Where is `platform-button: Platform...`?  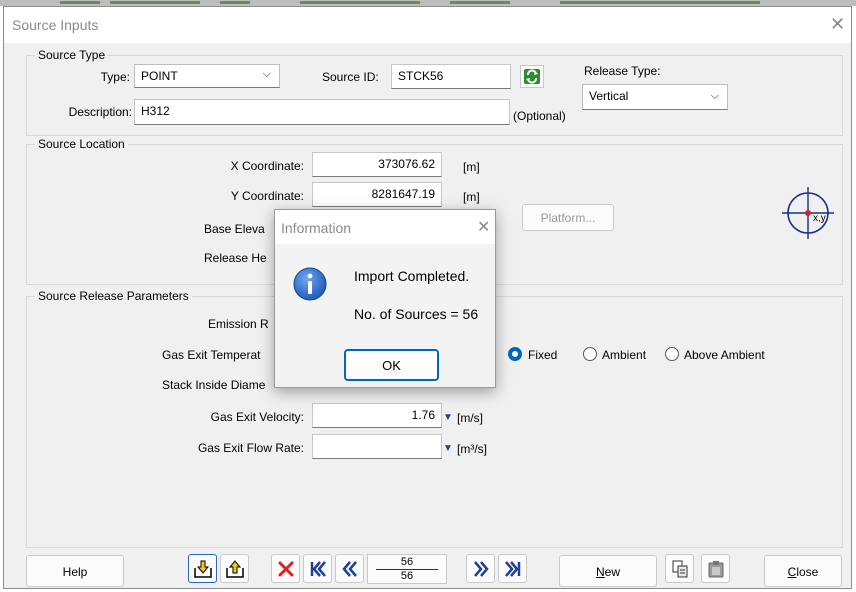
platform-button: Platform... is located at coordinates (568, 217).